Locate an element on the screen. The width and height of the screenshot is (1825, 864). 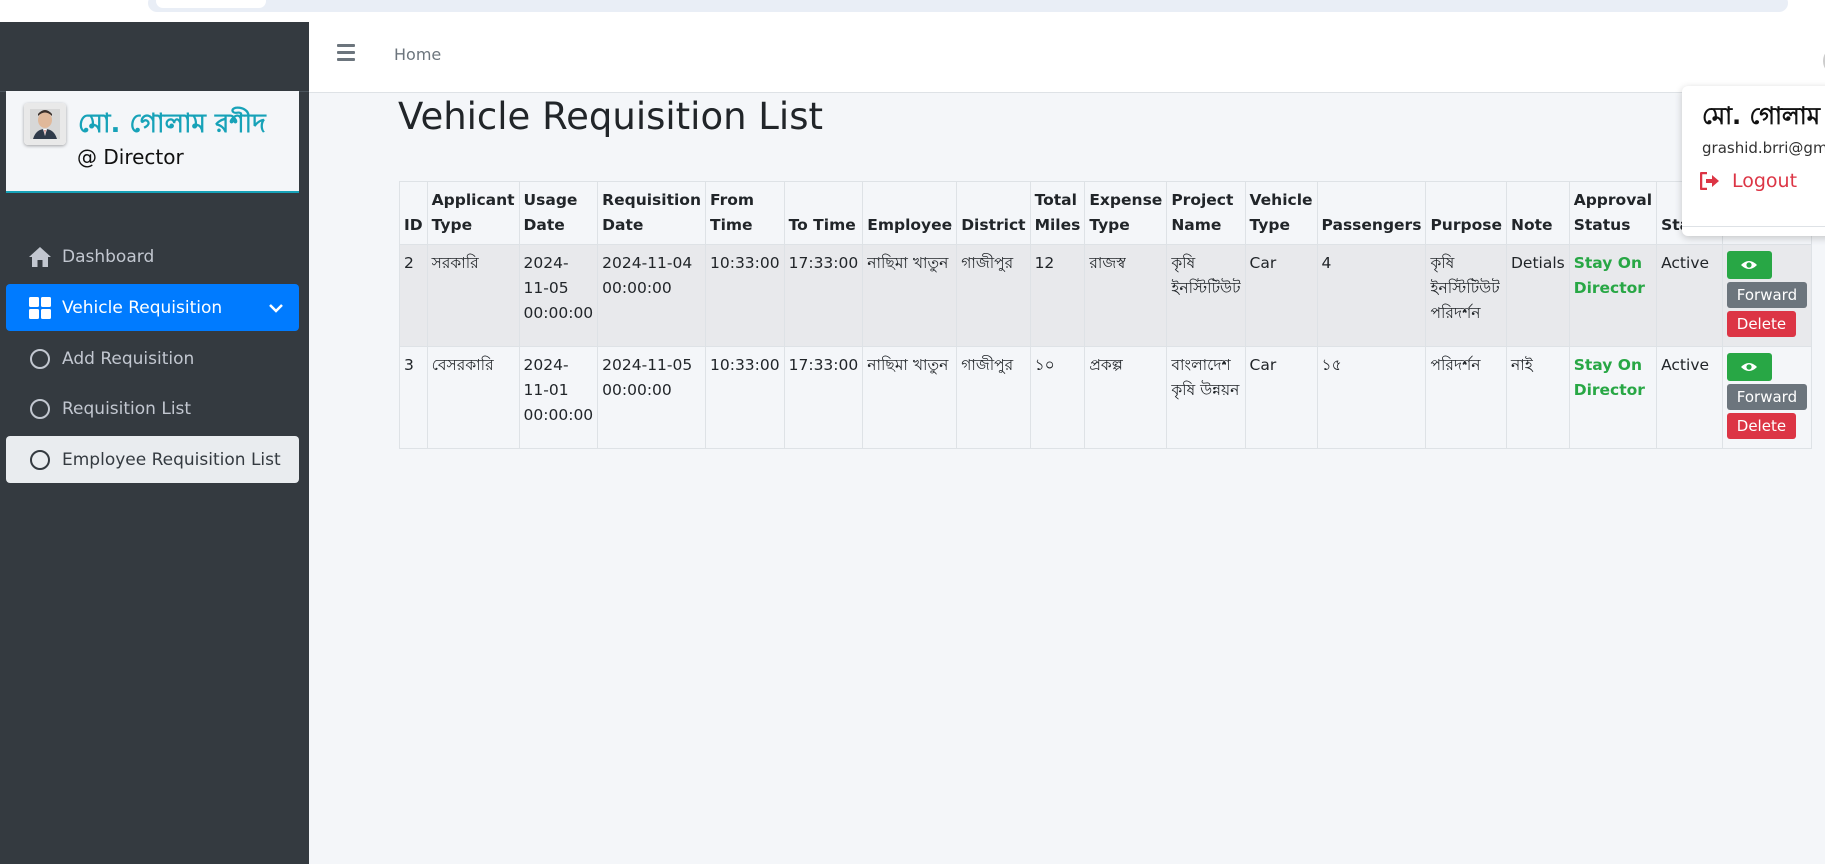
hamburger-icon is located at coordinates (346, 52).